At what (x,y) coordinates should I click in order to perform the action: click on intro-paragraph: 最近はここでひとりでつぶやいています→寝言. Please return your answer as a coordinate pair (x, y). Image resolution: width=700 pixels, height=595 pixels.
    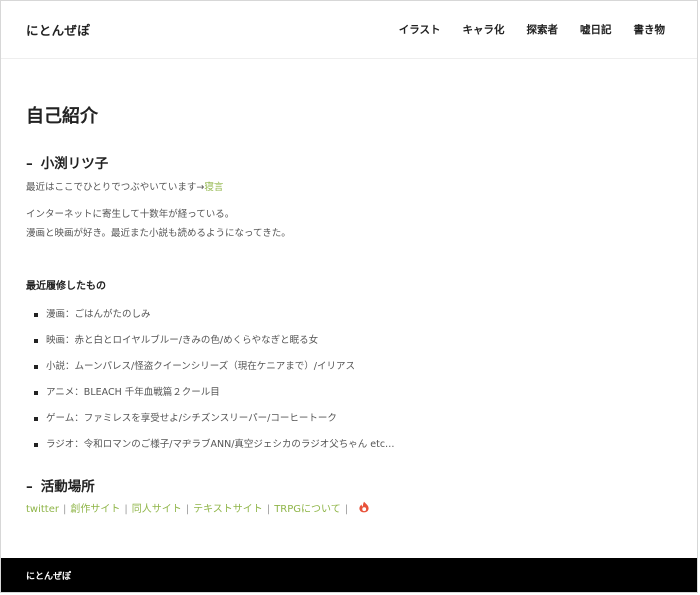
    Looking at the image, I should click on (349, 187).